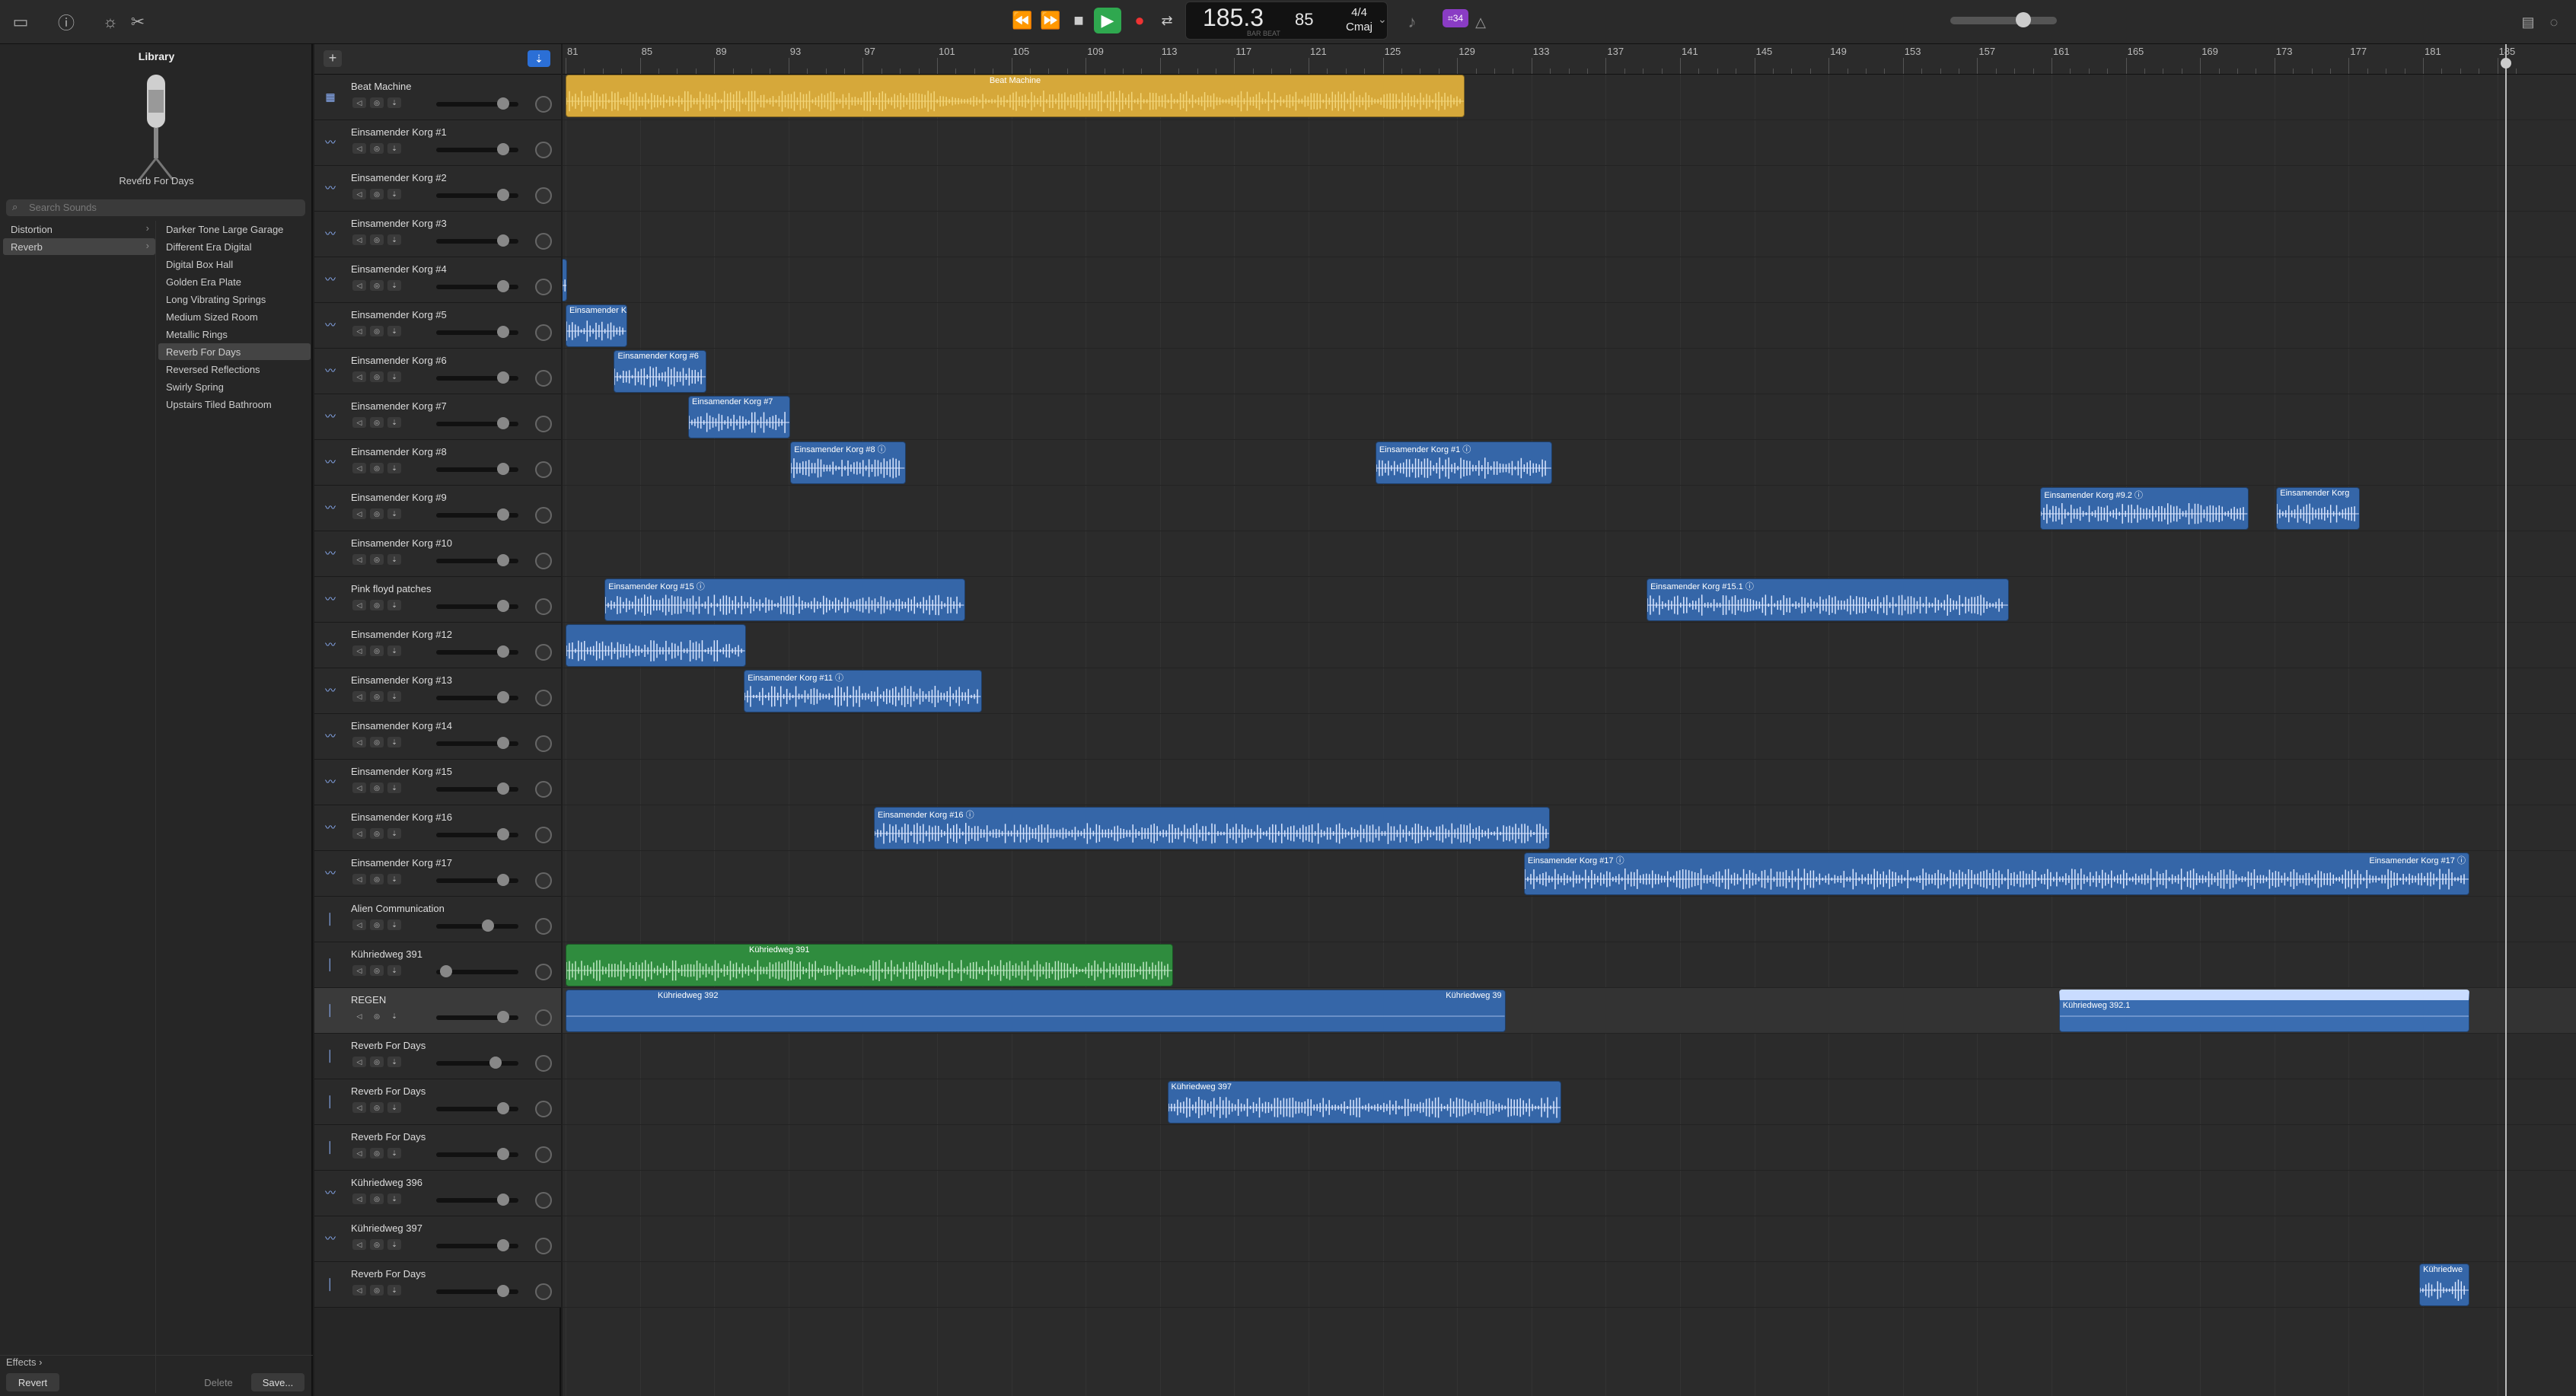 This screenshot has width=2576, height=1396. What do you see at coordinates (437, 508) in the screenshot?
I see `track-header: 〰 Einsamender Korg #9 ◁ ◎ ⇣` at bounding box center [437, 508].